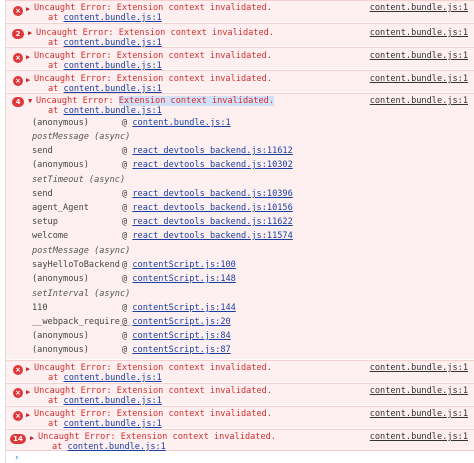 The width and height of the screenshot is (474, 463). I want to click on stack-frame-link: contentScript.js:84, so click(181, 336).